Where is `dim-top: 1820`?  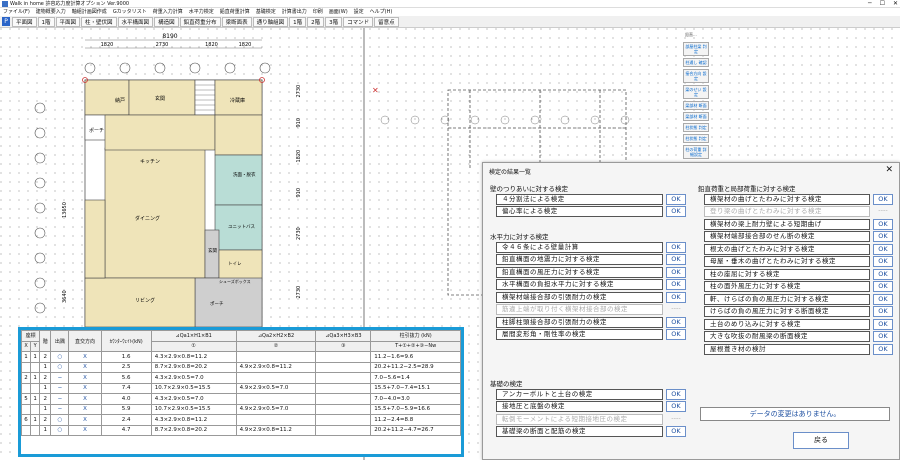
dim-top: 1820 is located at coordinates (107, 45).